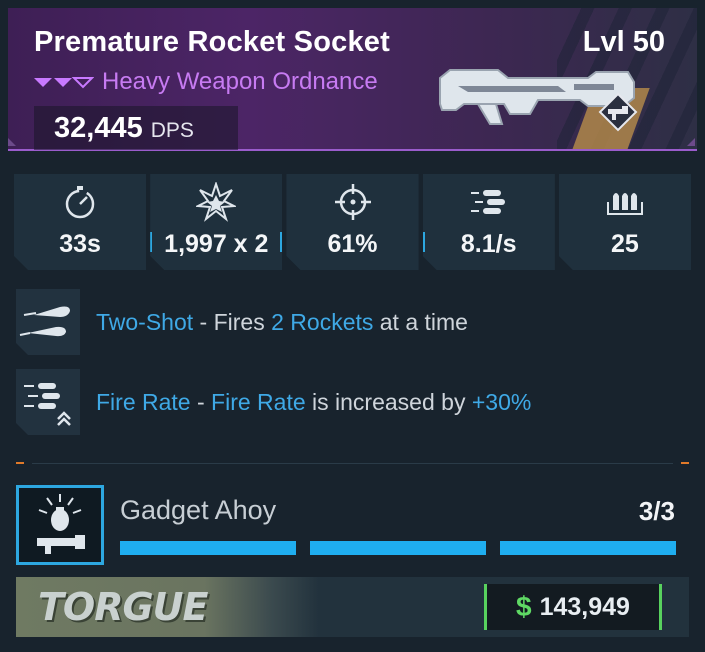  I want to click on gadget-grenade-launcher-icon, so click(60, 525).